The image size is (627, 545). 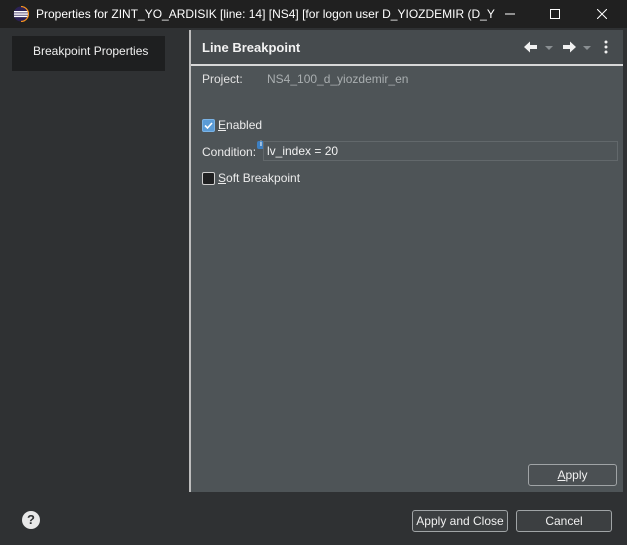 I want to click on eclipse-icon, so click(x=21, y=14).